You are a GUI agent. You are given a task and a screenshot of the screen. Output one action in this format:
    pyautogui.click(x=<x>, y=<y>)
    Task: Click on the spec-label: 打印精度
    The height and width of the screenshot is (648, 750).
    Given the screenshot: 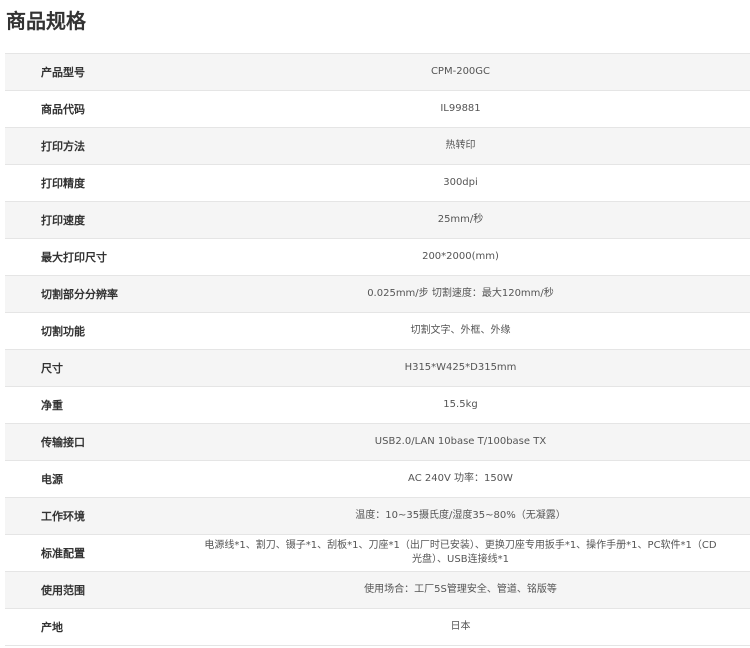 What is the action you would take?
    pyautogui.click(x=63, y=183)
    